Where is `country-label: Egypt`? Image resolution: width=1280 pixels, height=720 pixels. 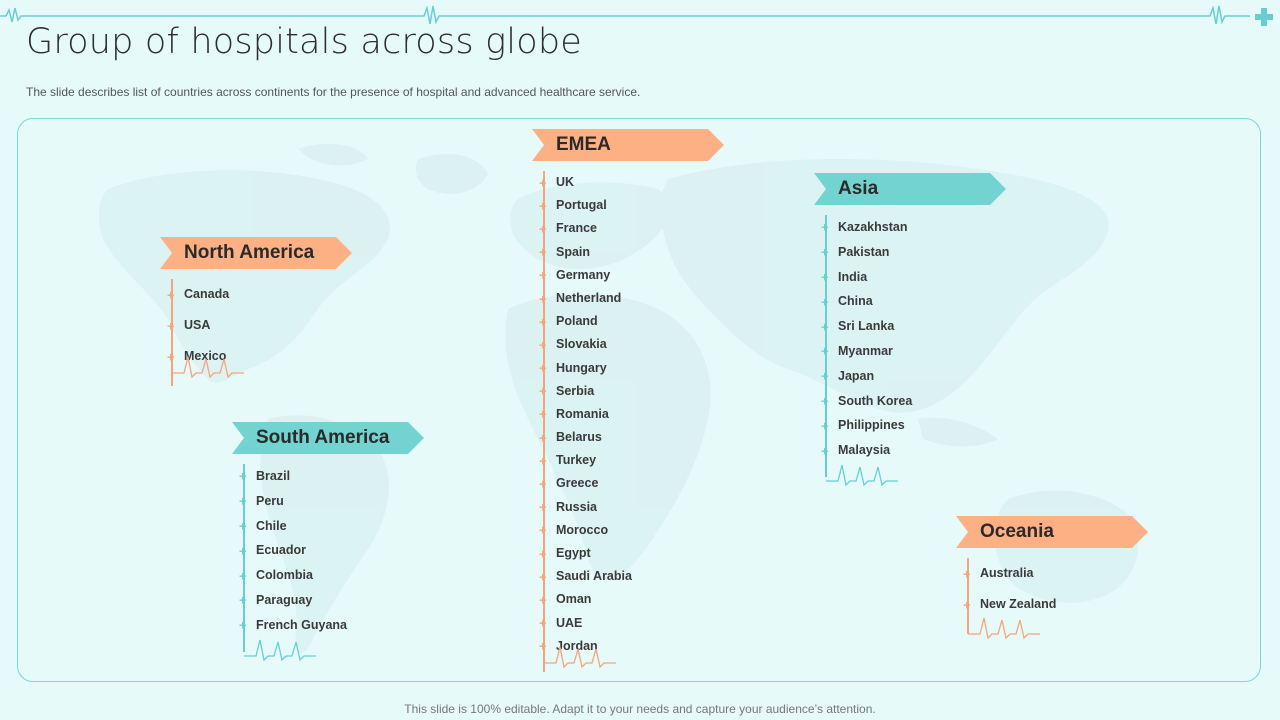 country-label: Egypt is located at coordinates (573, 553).